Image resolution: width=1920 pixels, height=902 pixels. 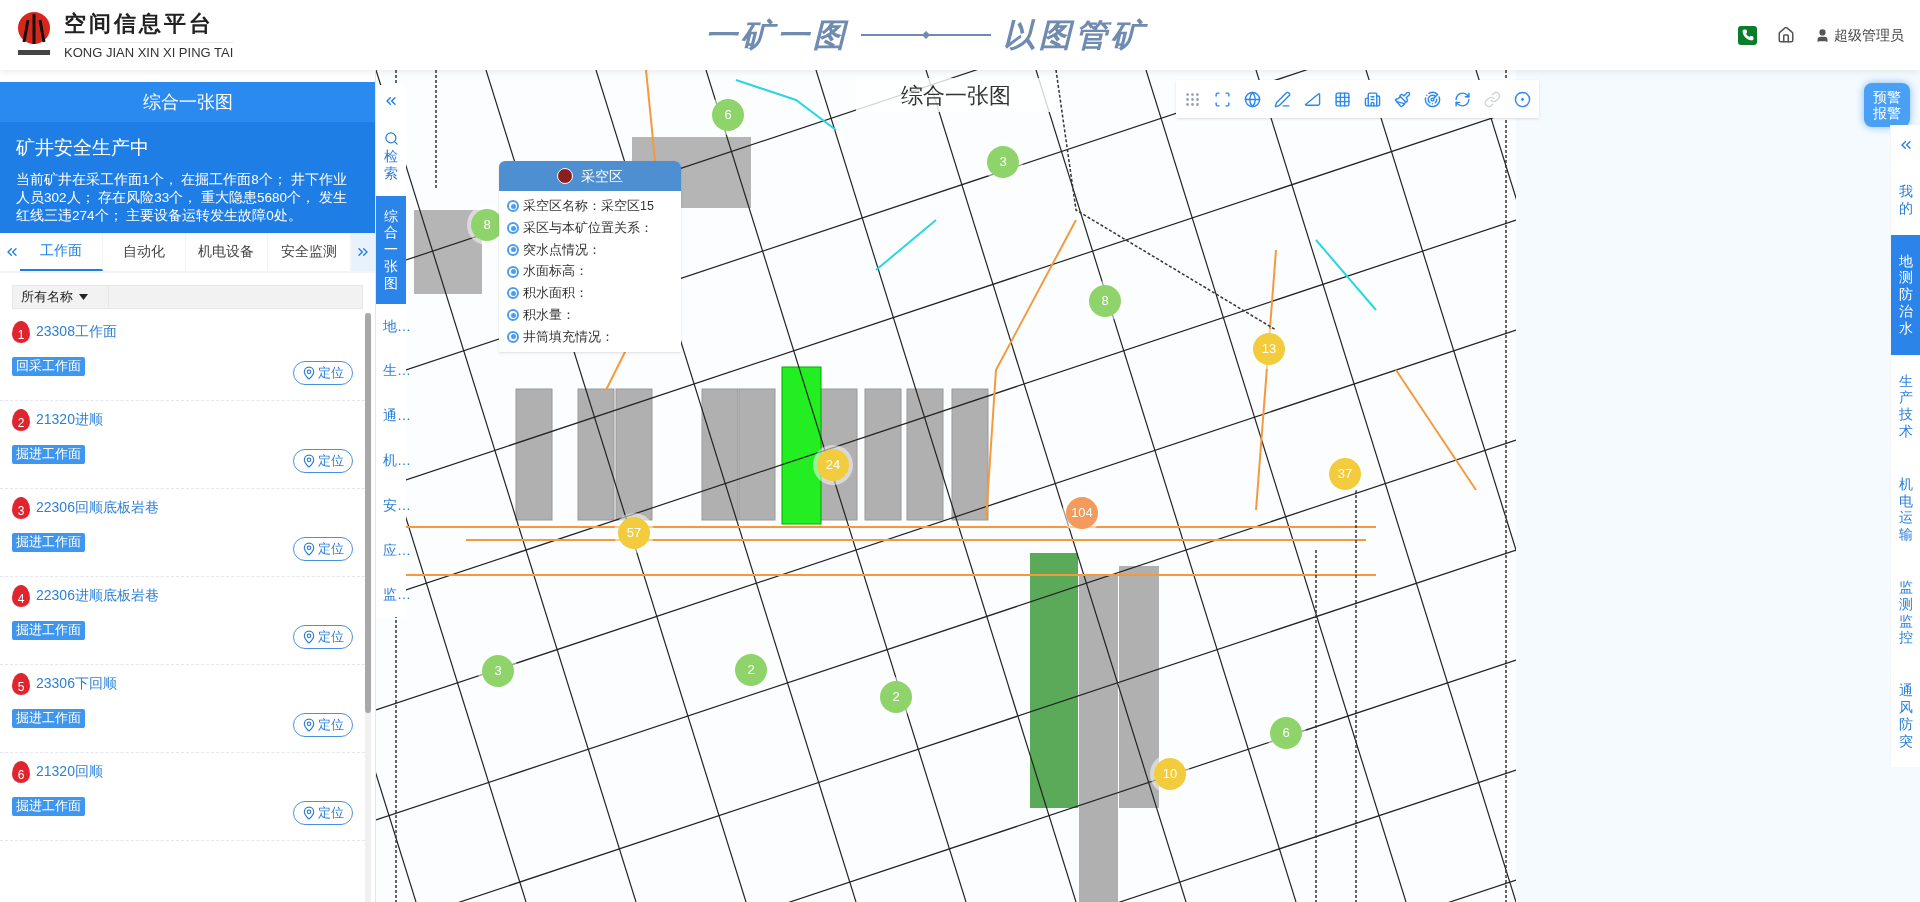 I want to click on side-tab: 检索, so click(x=391, y=156).